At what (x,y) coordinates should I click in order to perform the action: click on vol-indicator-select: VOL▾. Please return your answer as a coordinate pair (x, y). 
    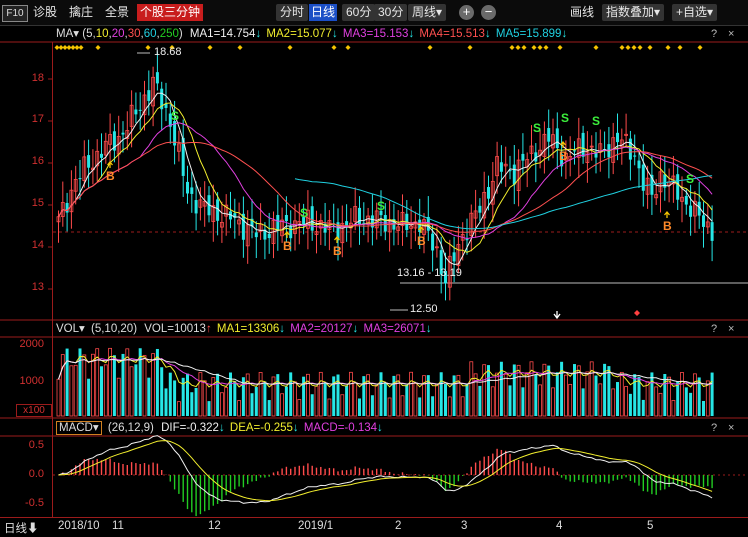
    Looking at the image, I should click on (70, 329).